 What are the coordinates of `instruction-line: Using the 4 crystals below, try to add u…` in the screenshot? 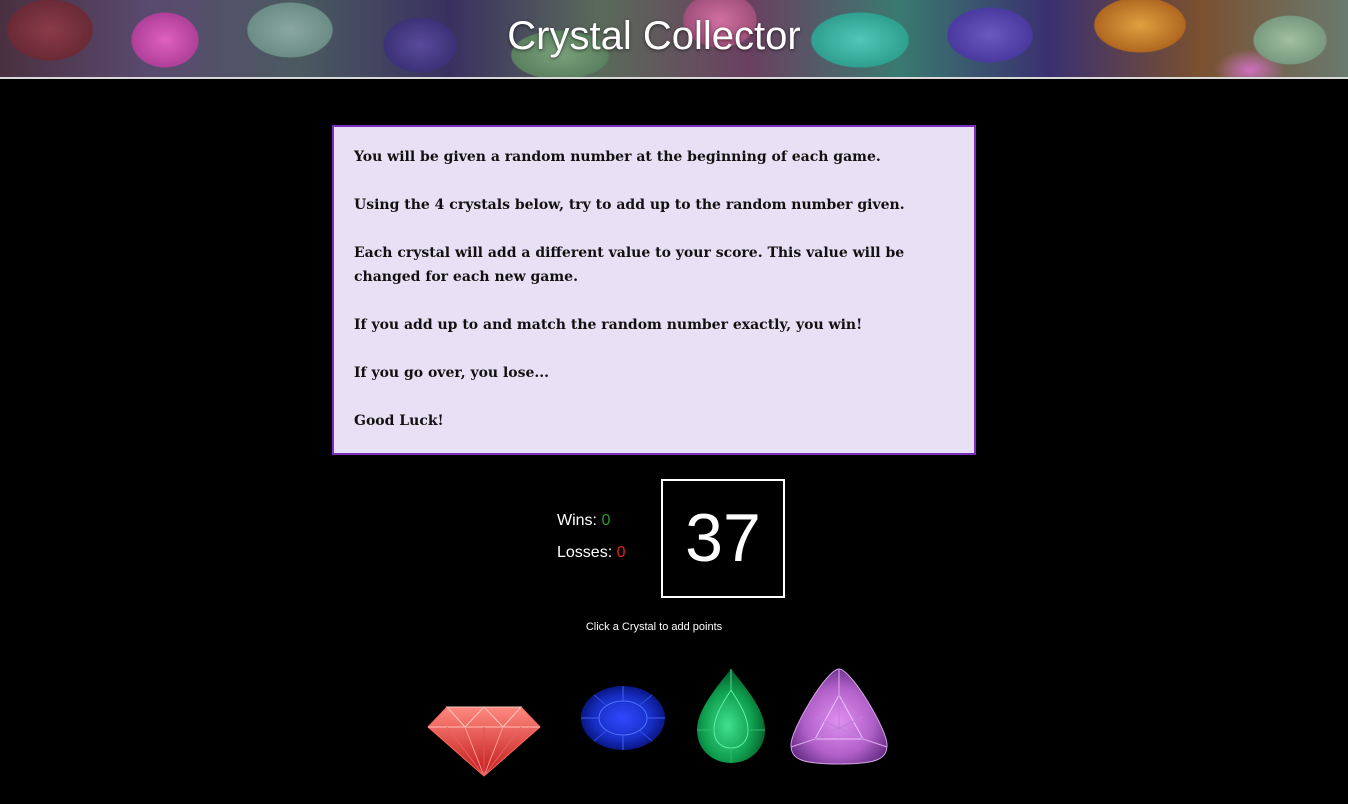 It's located at (629, 205).